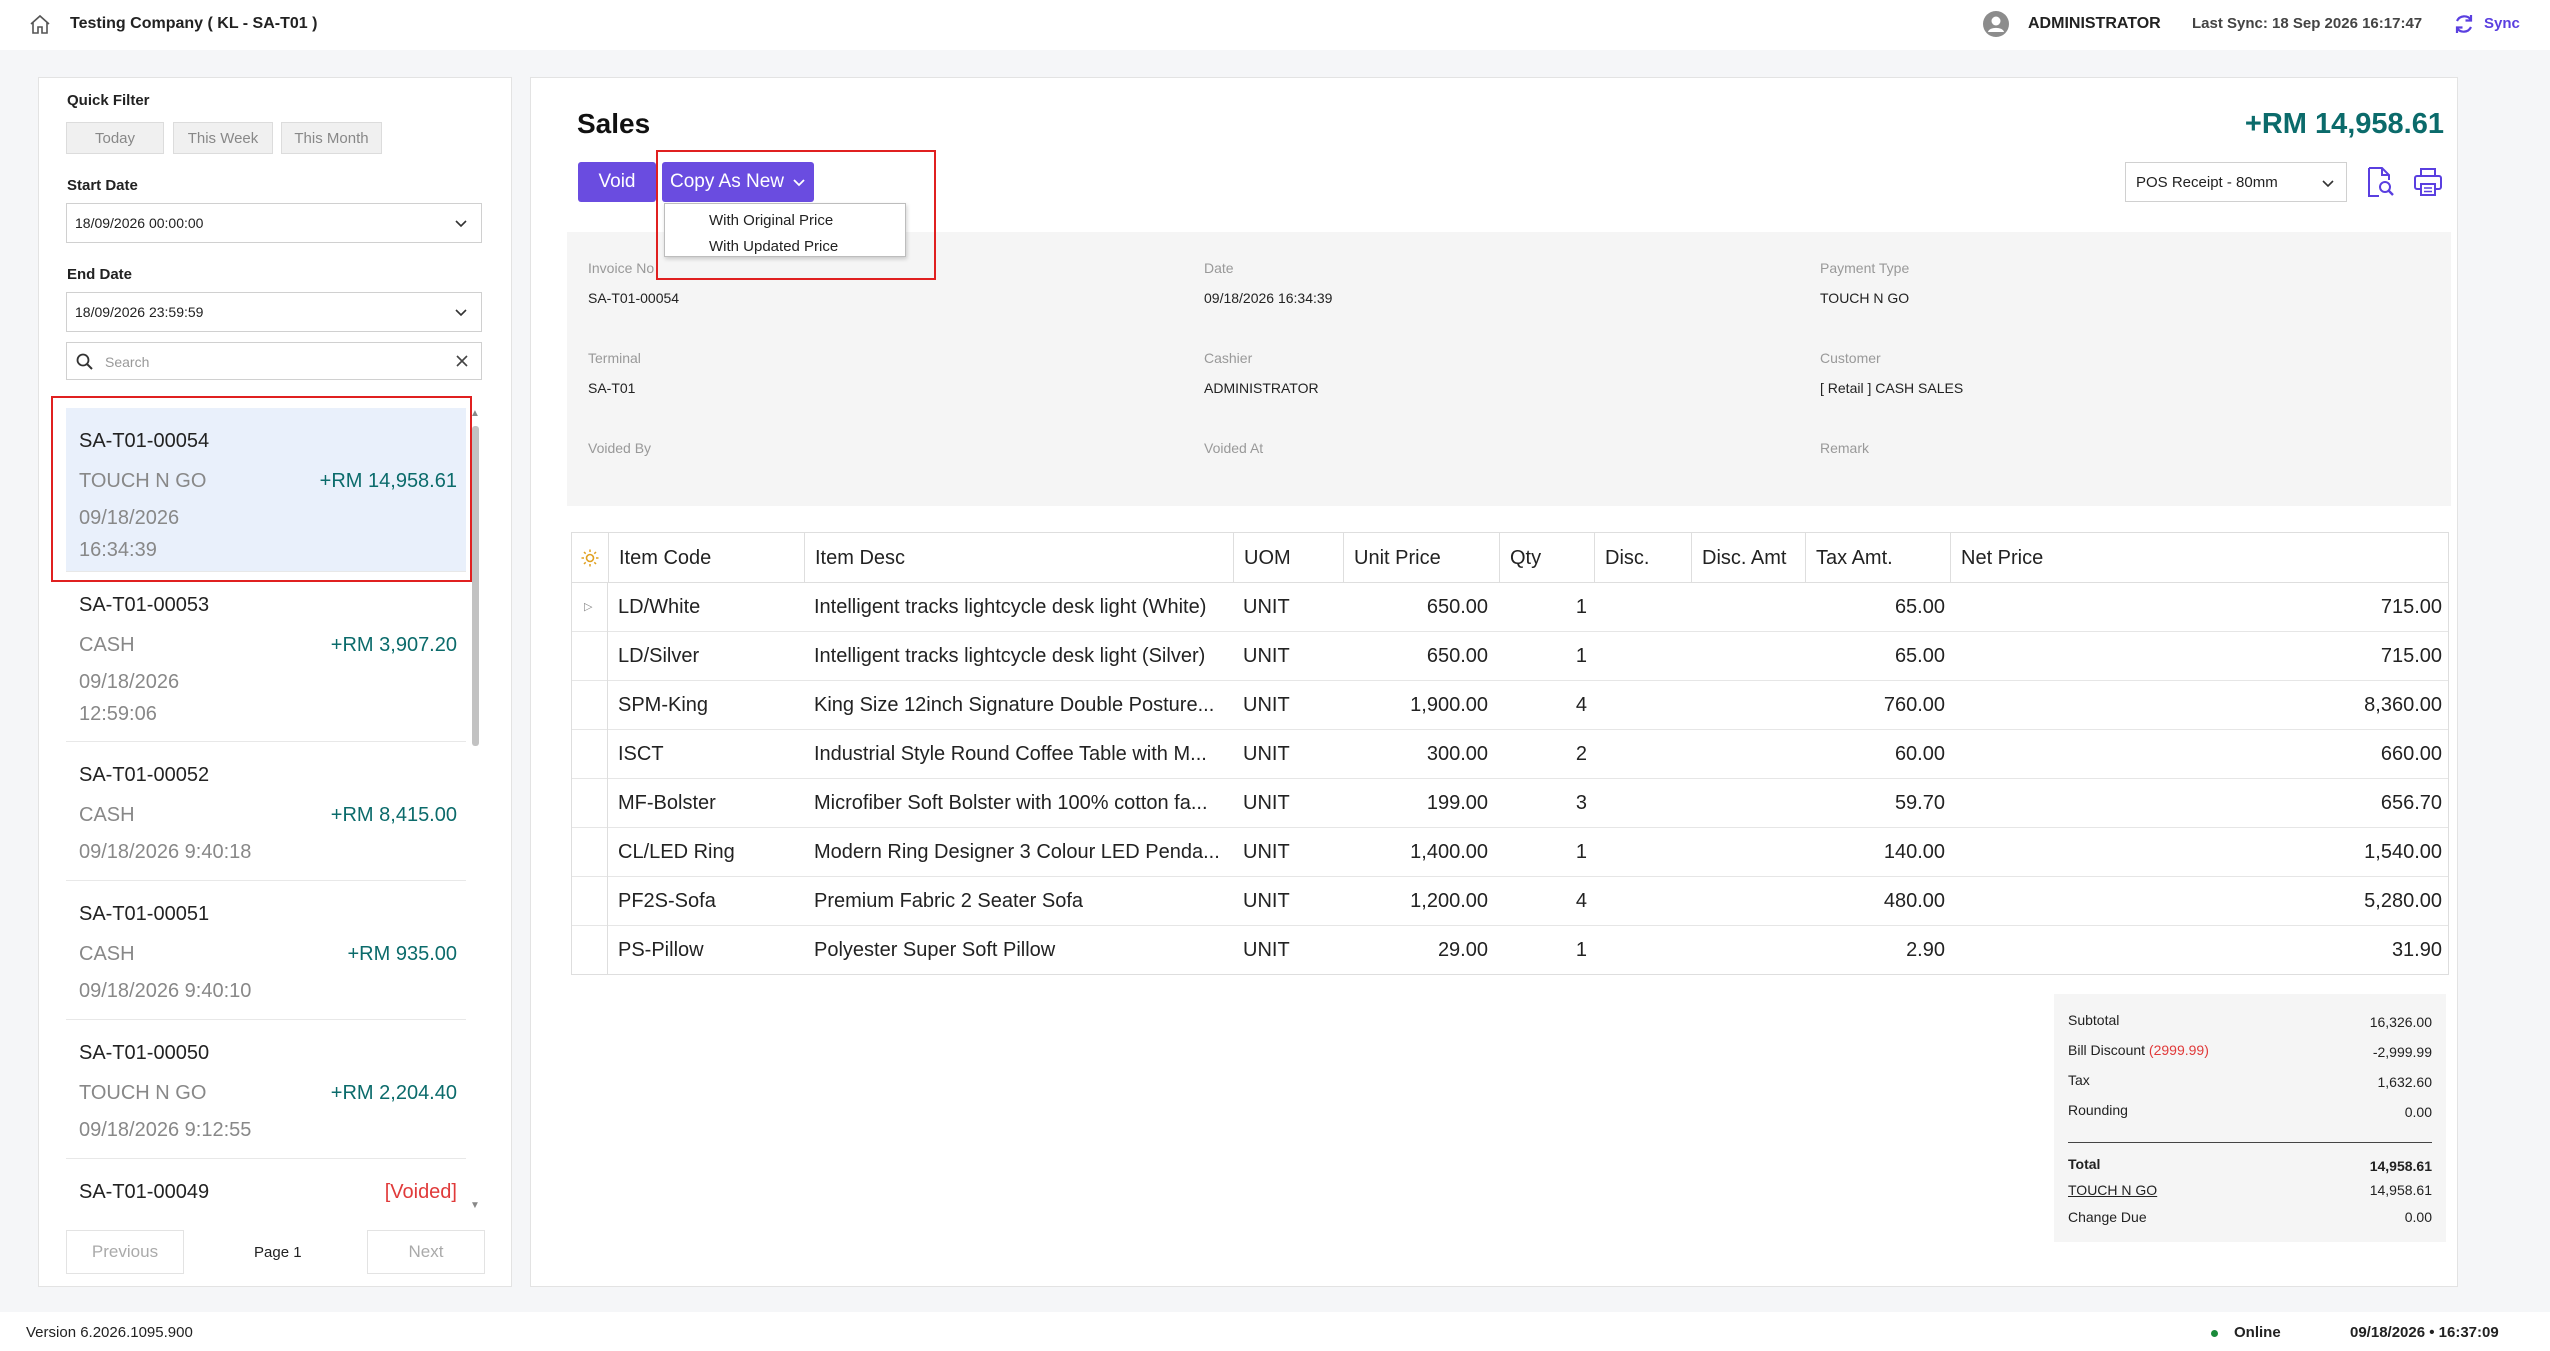 Image resolution: width=2550 pixels, height=1351 pixels. Describe the element at coordinates (771, 220) in the screenshot. I see `menu-item-with-original-price: With Original Price` at that location.